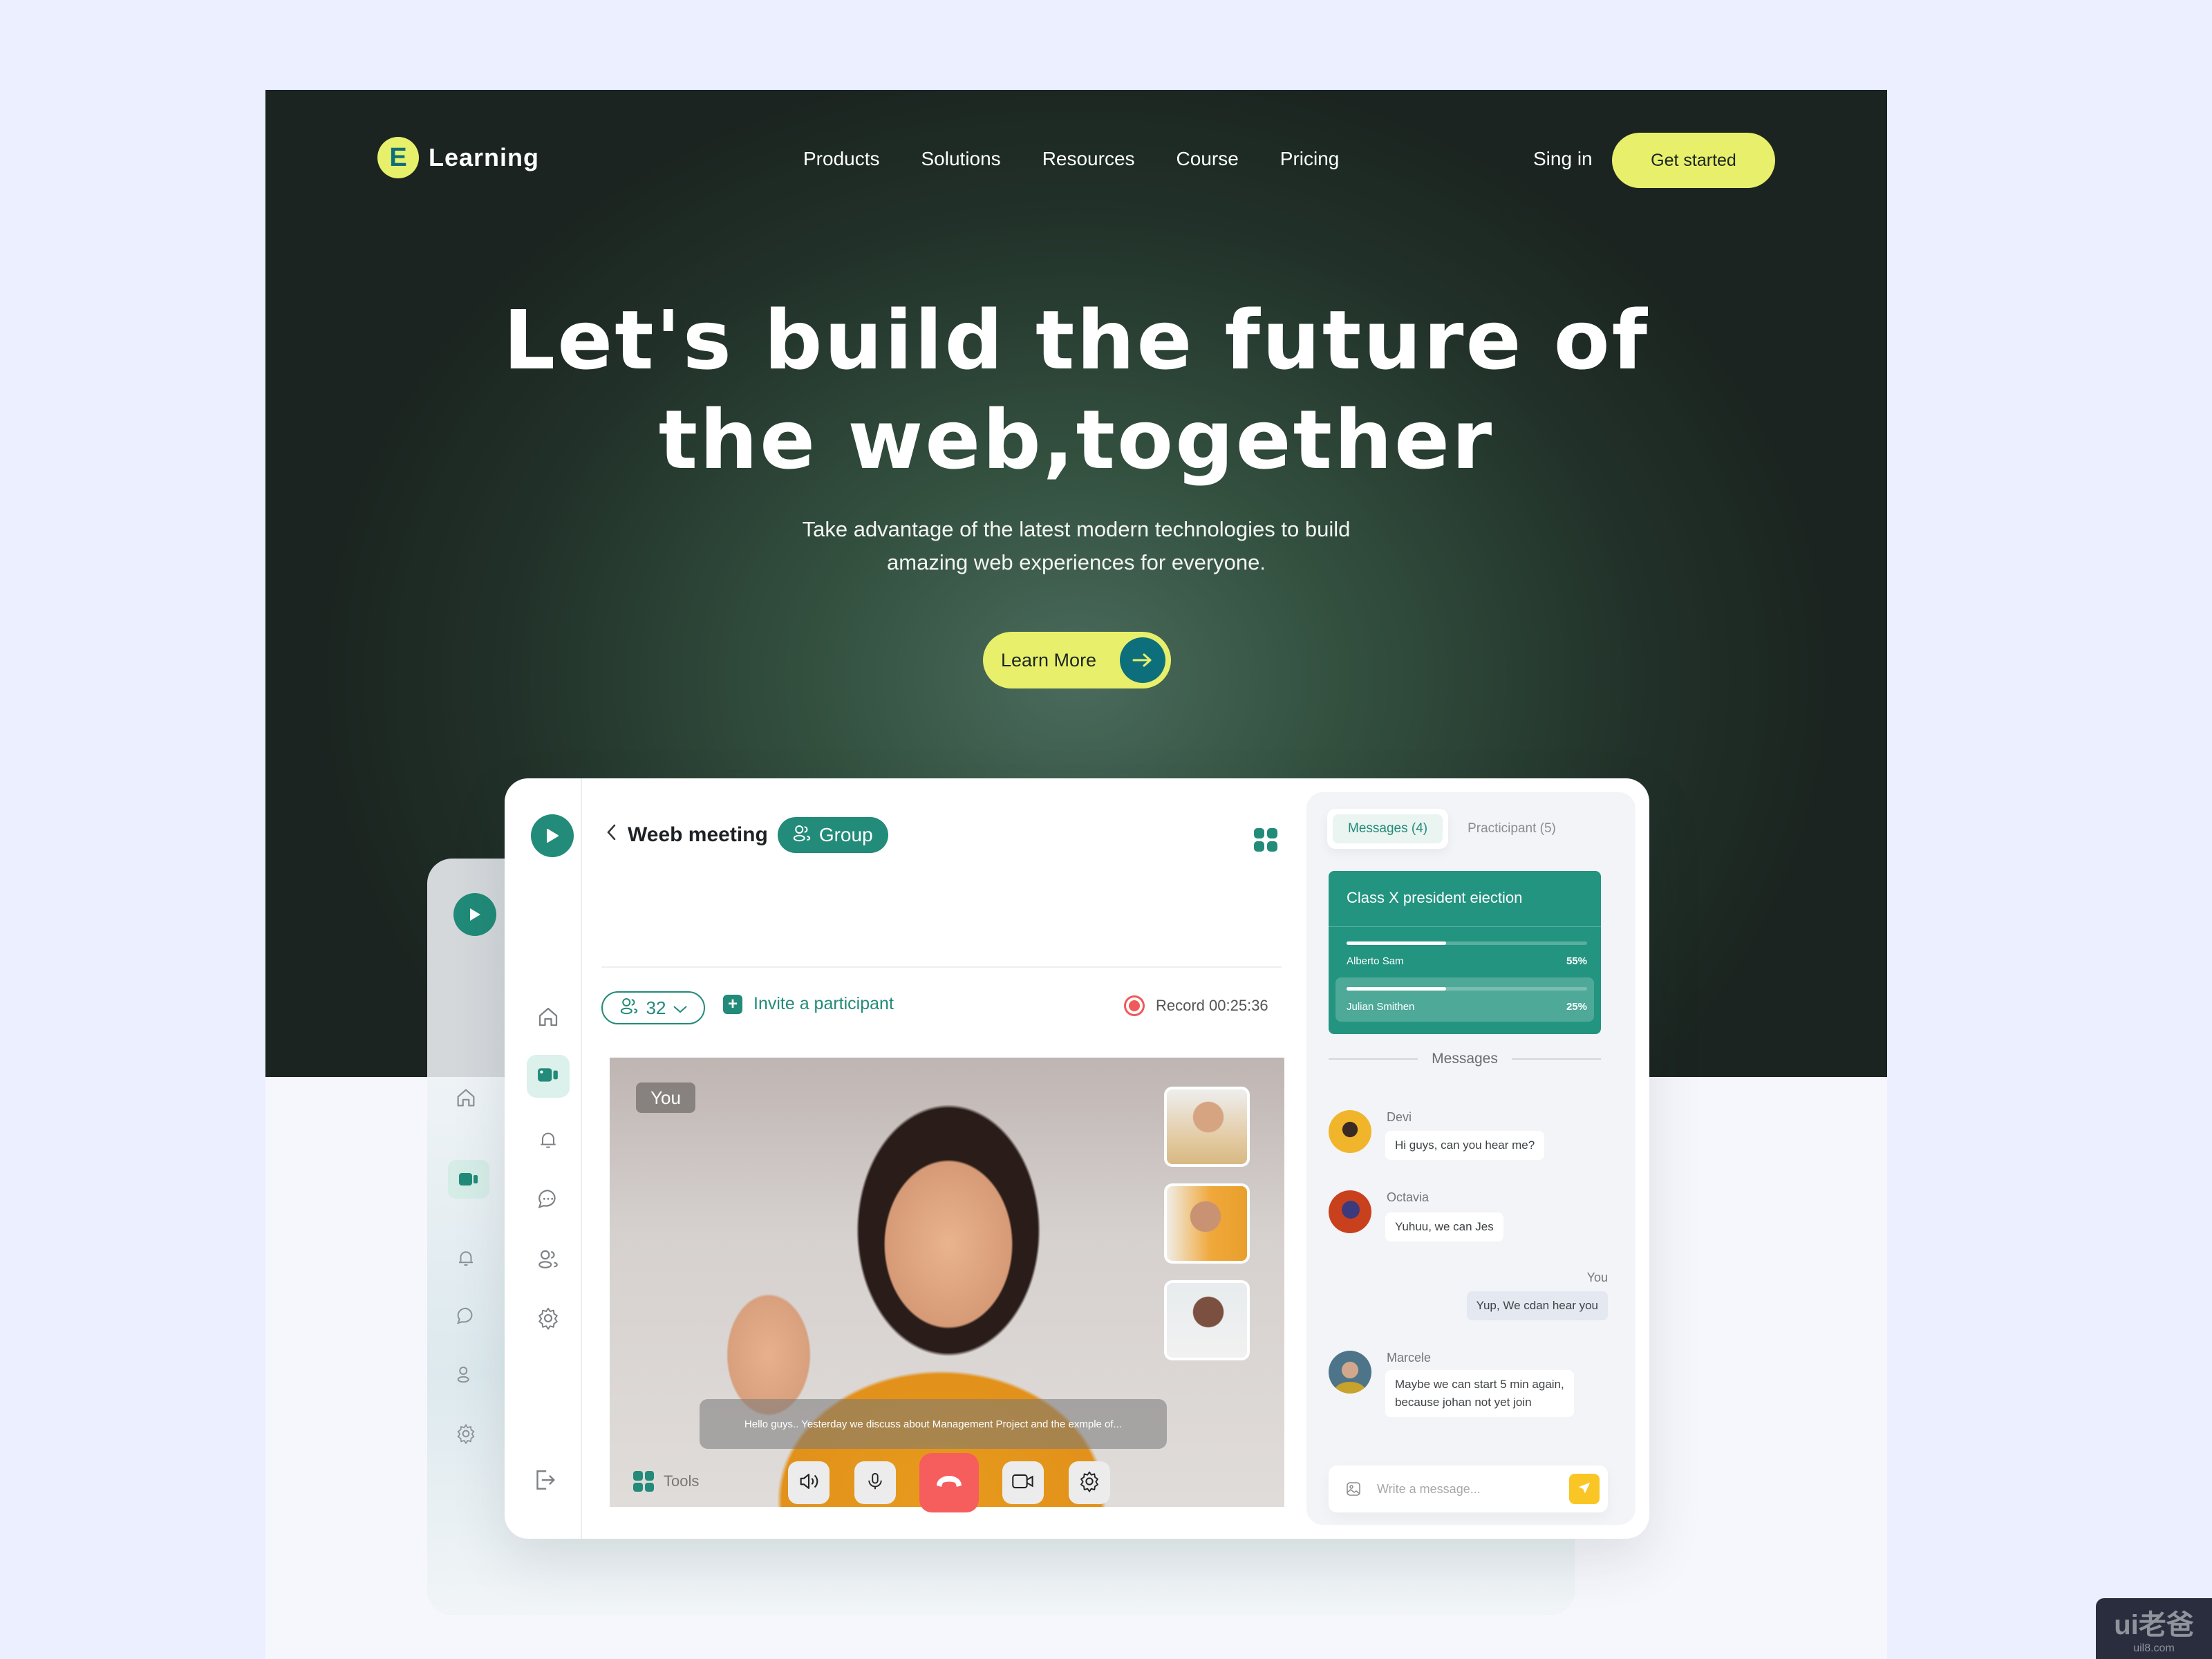 The height and width of the screenshot is (1659, 2212). What do you see at coordinates (1512, 828) in the screenshot?
I see `tab-participants: Practicipant (5)` at bounding box center [1512, 828].